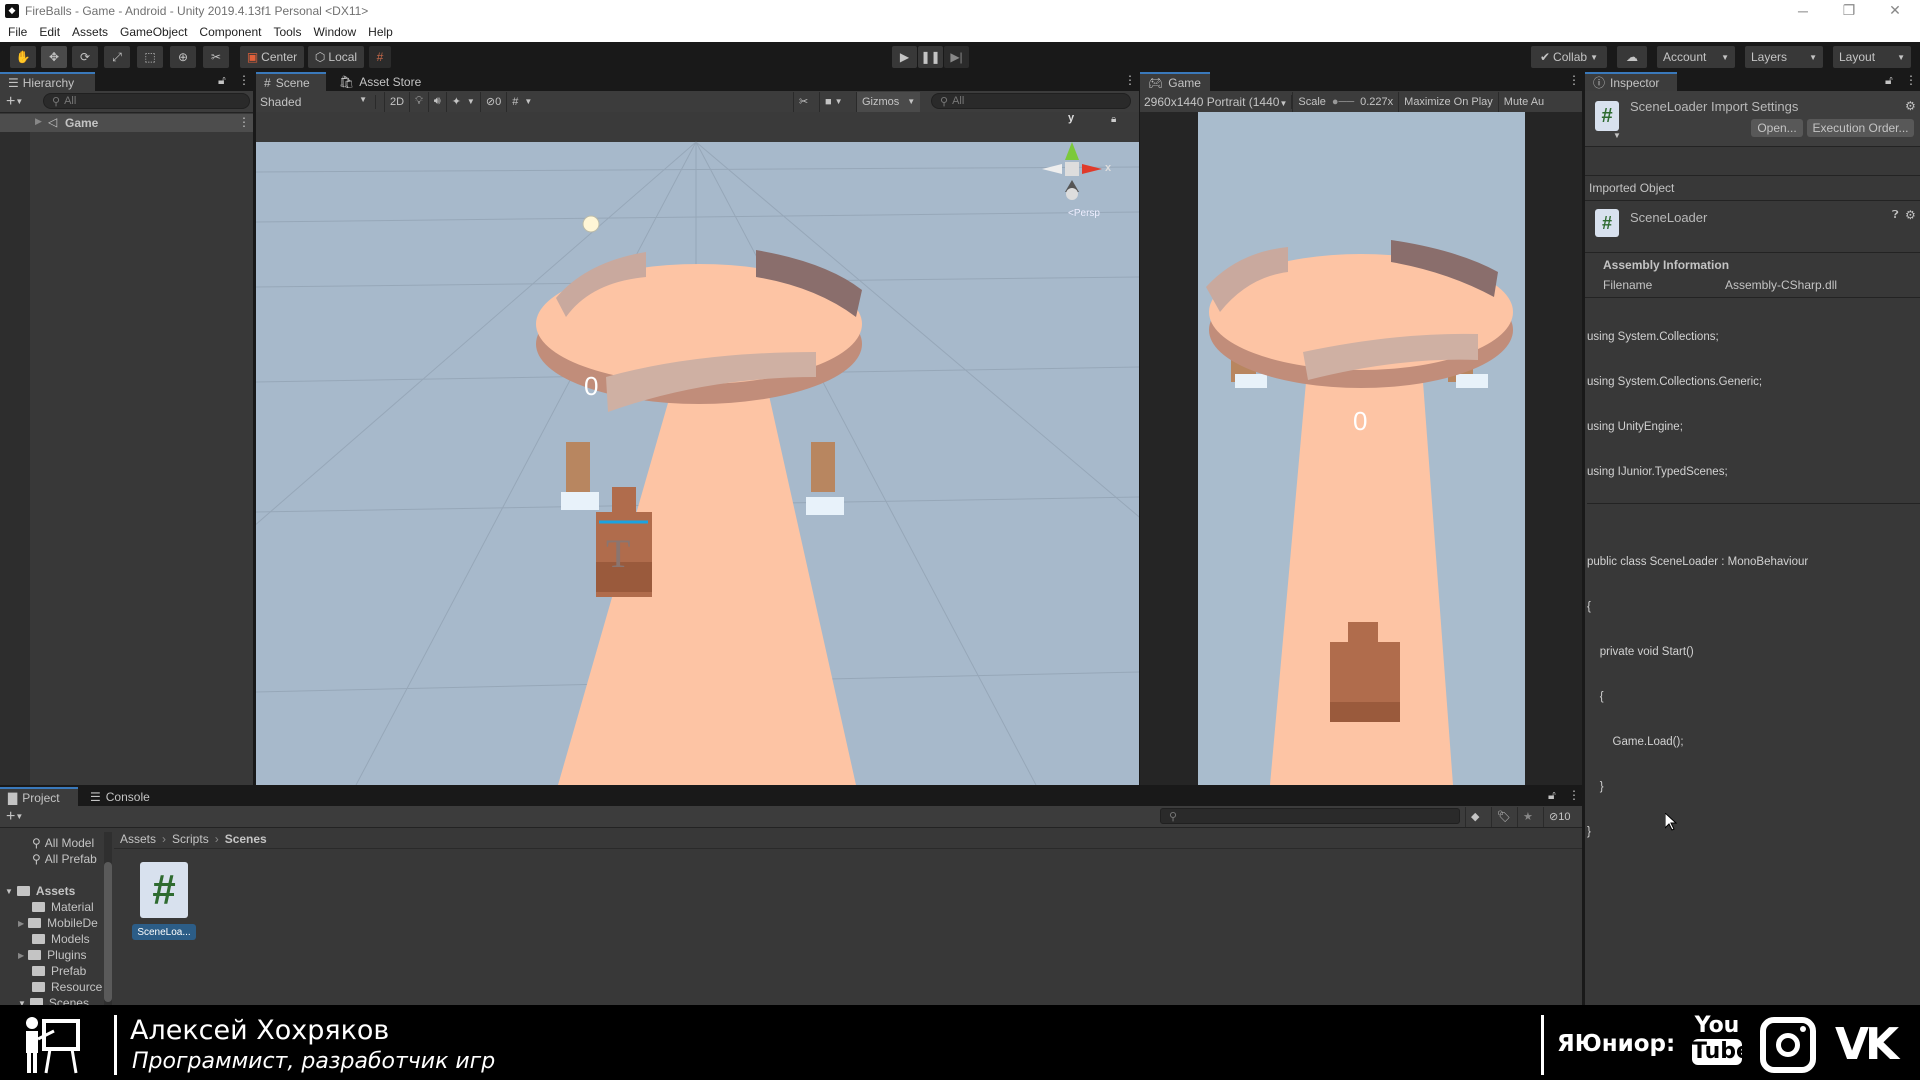 The height and width of the screenshot is (1080, 1920). Describe the element at coordinates (1569, 57) in the screenshot. I see `collab-dropdown: ✔ Collab ▼` at that location.